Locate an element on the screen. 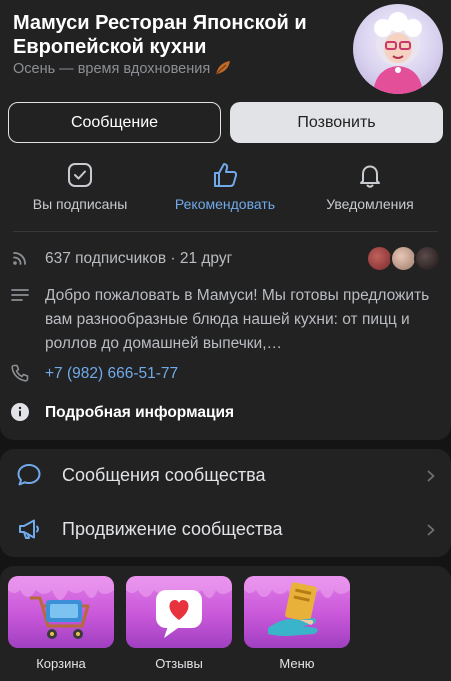 The height and width of the screenshot is (681, 451). phone-row: +7 (982) 666-51-77 is located at coordinates (225, 374).